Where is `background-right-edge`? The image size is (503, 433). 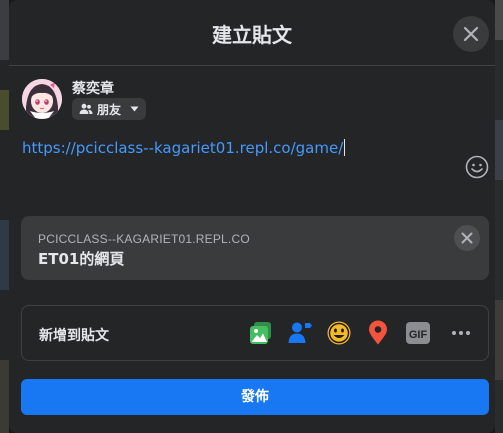
background-right-edge is located at coordinates (499, 216).